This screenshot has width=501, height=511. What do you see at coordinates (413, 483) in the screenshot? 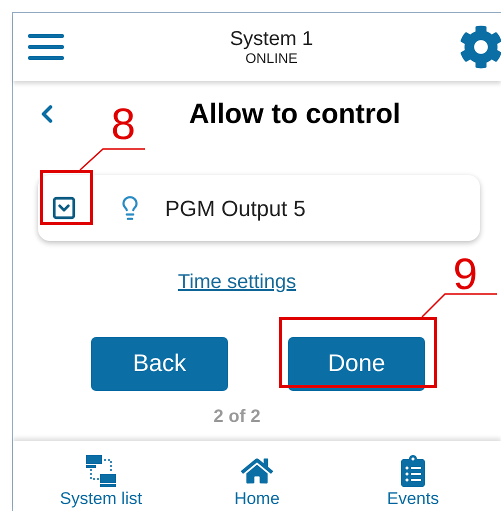
I see `nav-tab: Events` at bounding box center [413, 483].